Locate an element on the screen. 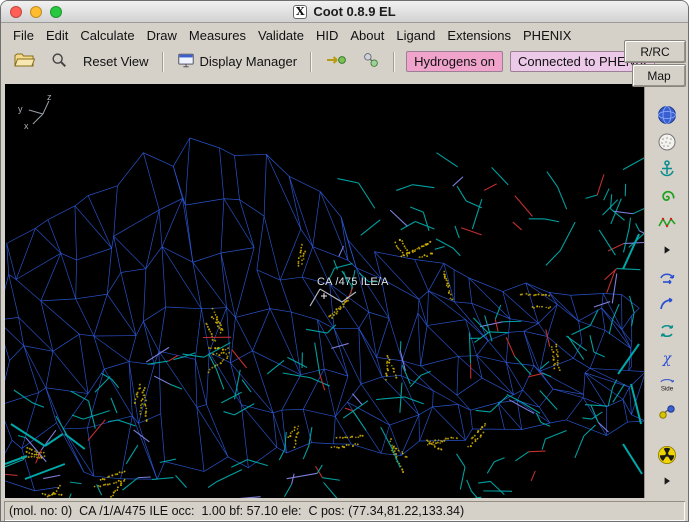 This screenshot has width=689, height=522. side-chain-flip-icon: Side is located at coordinates (667, 385).